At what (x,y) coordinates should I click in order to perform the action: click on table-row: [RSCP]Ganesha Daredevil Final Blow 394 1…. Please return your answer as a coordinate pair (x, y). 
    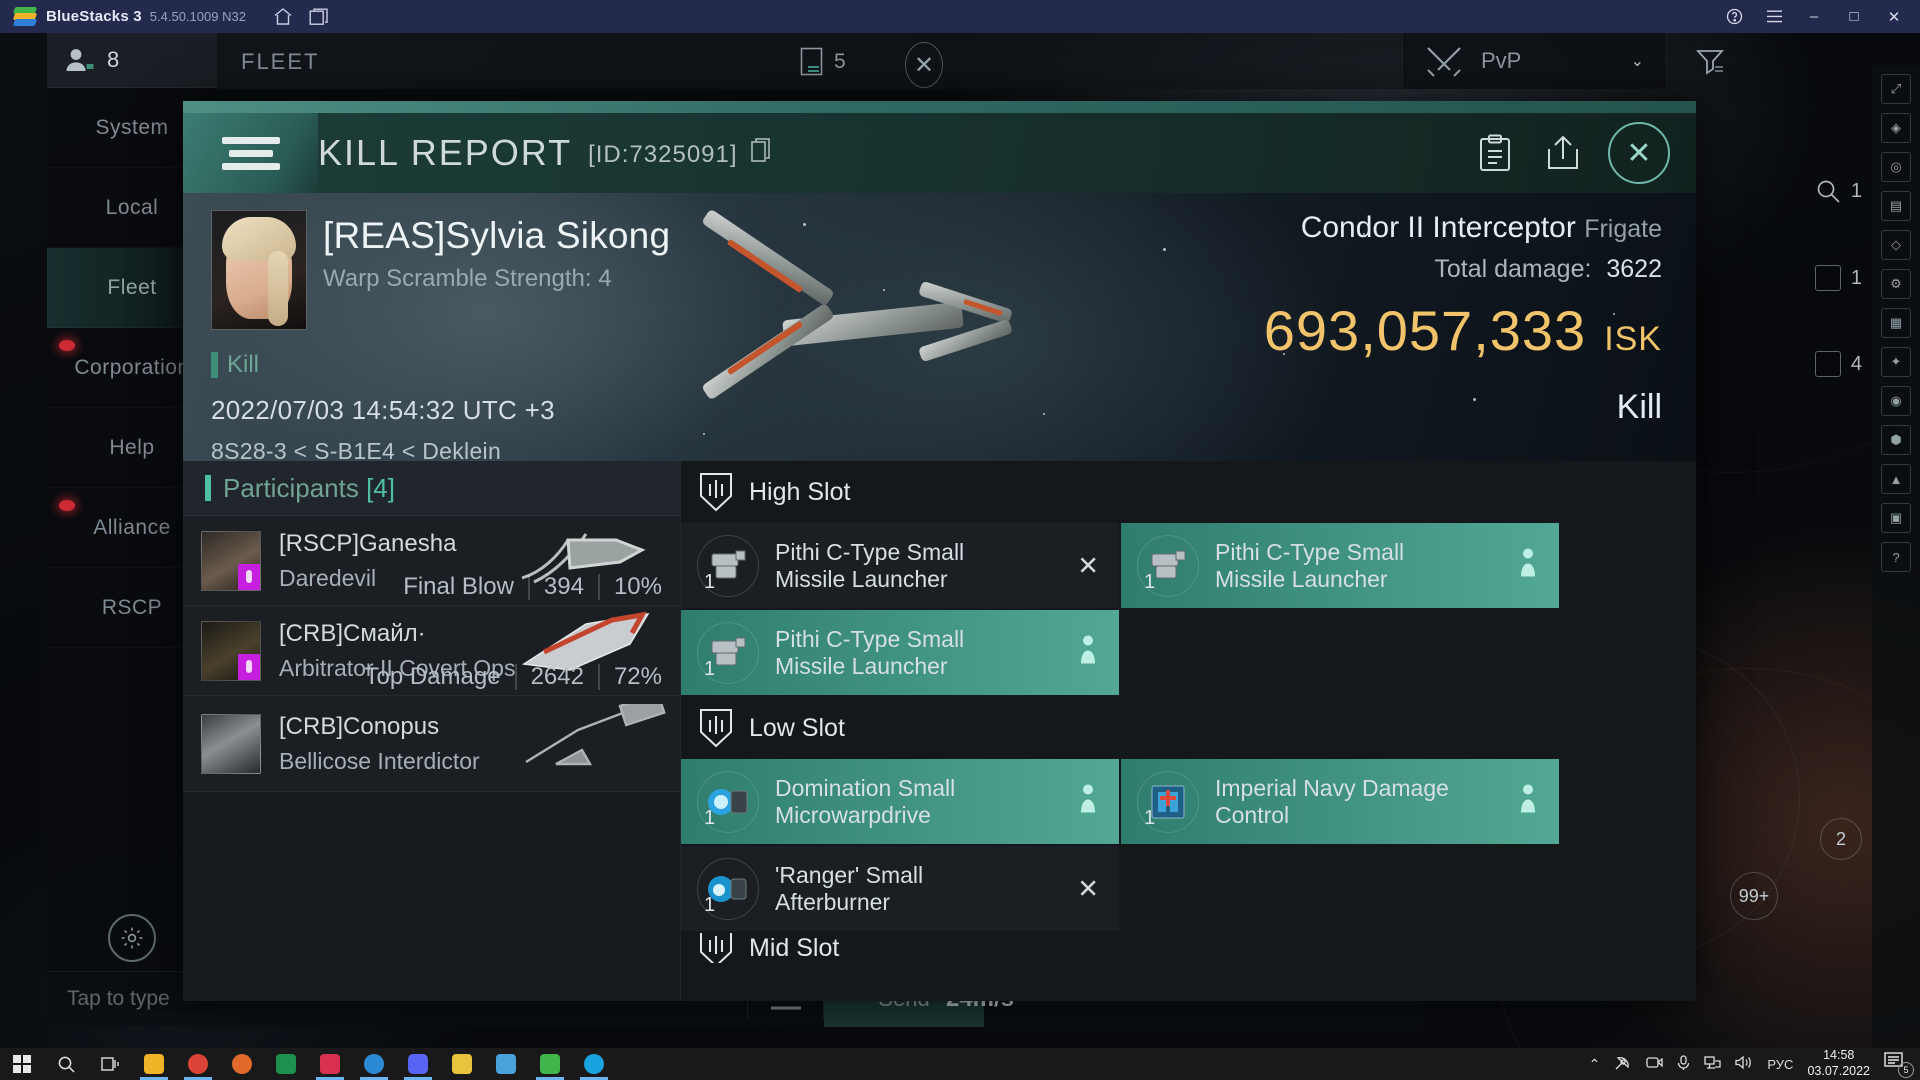
    Looking at the image, I should click on (431, 561).